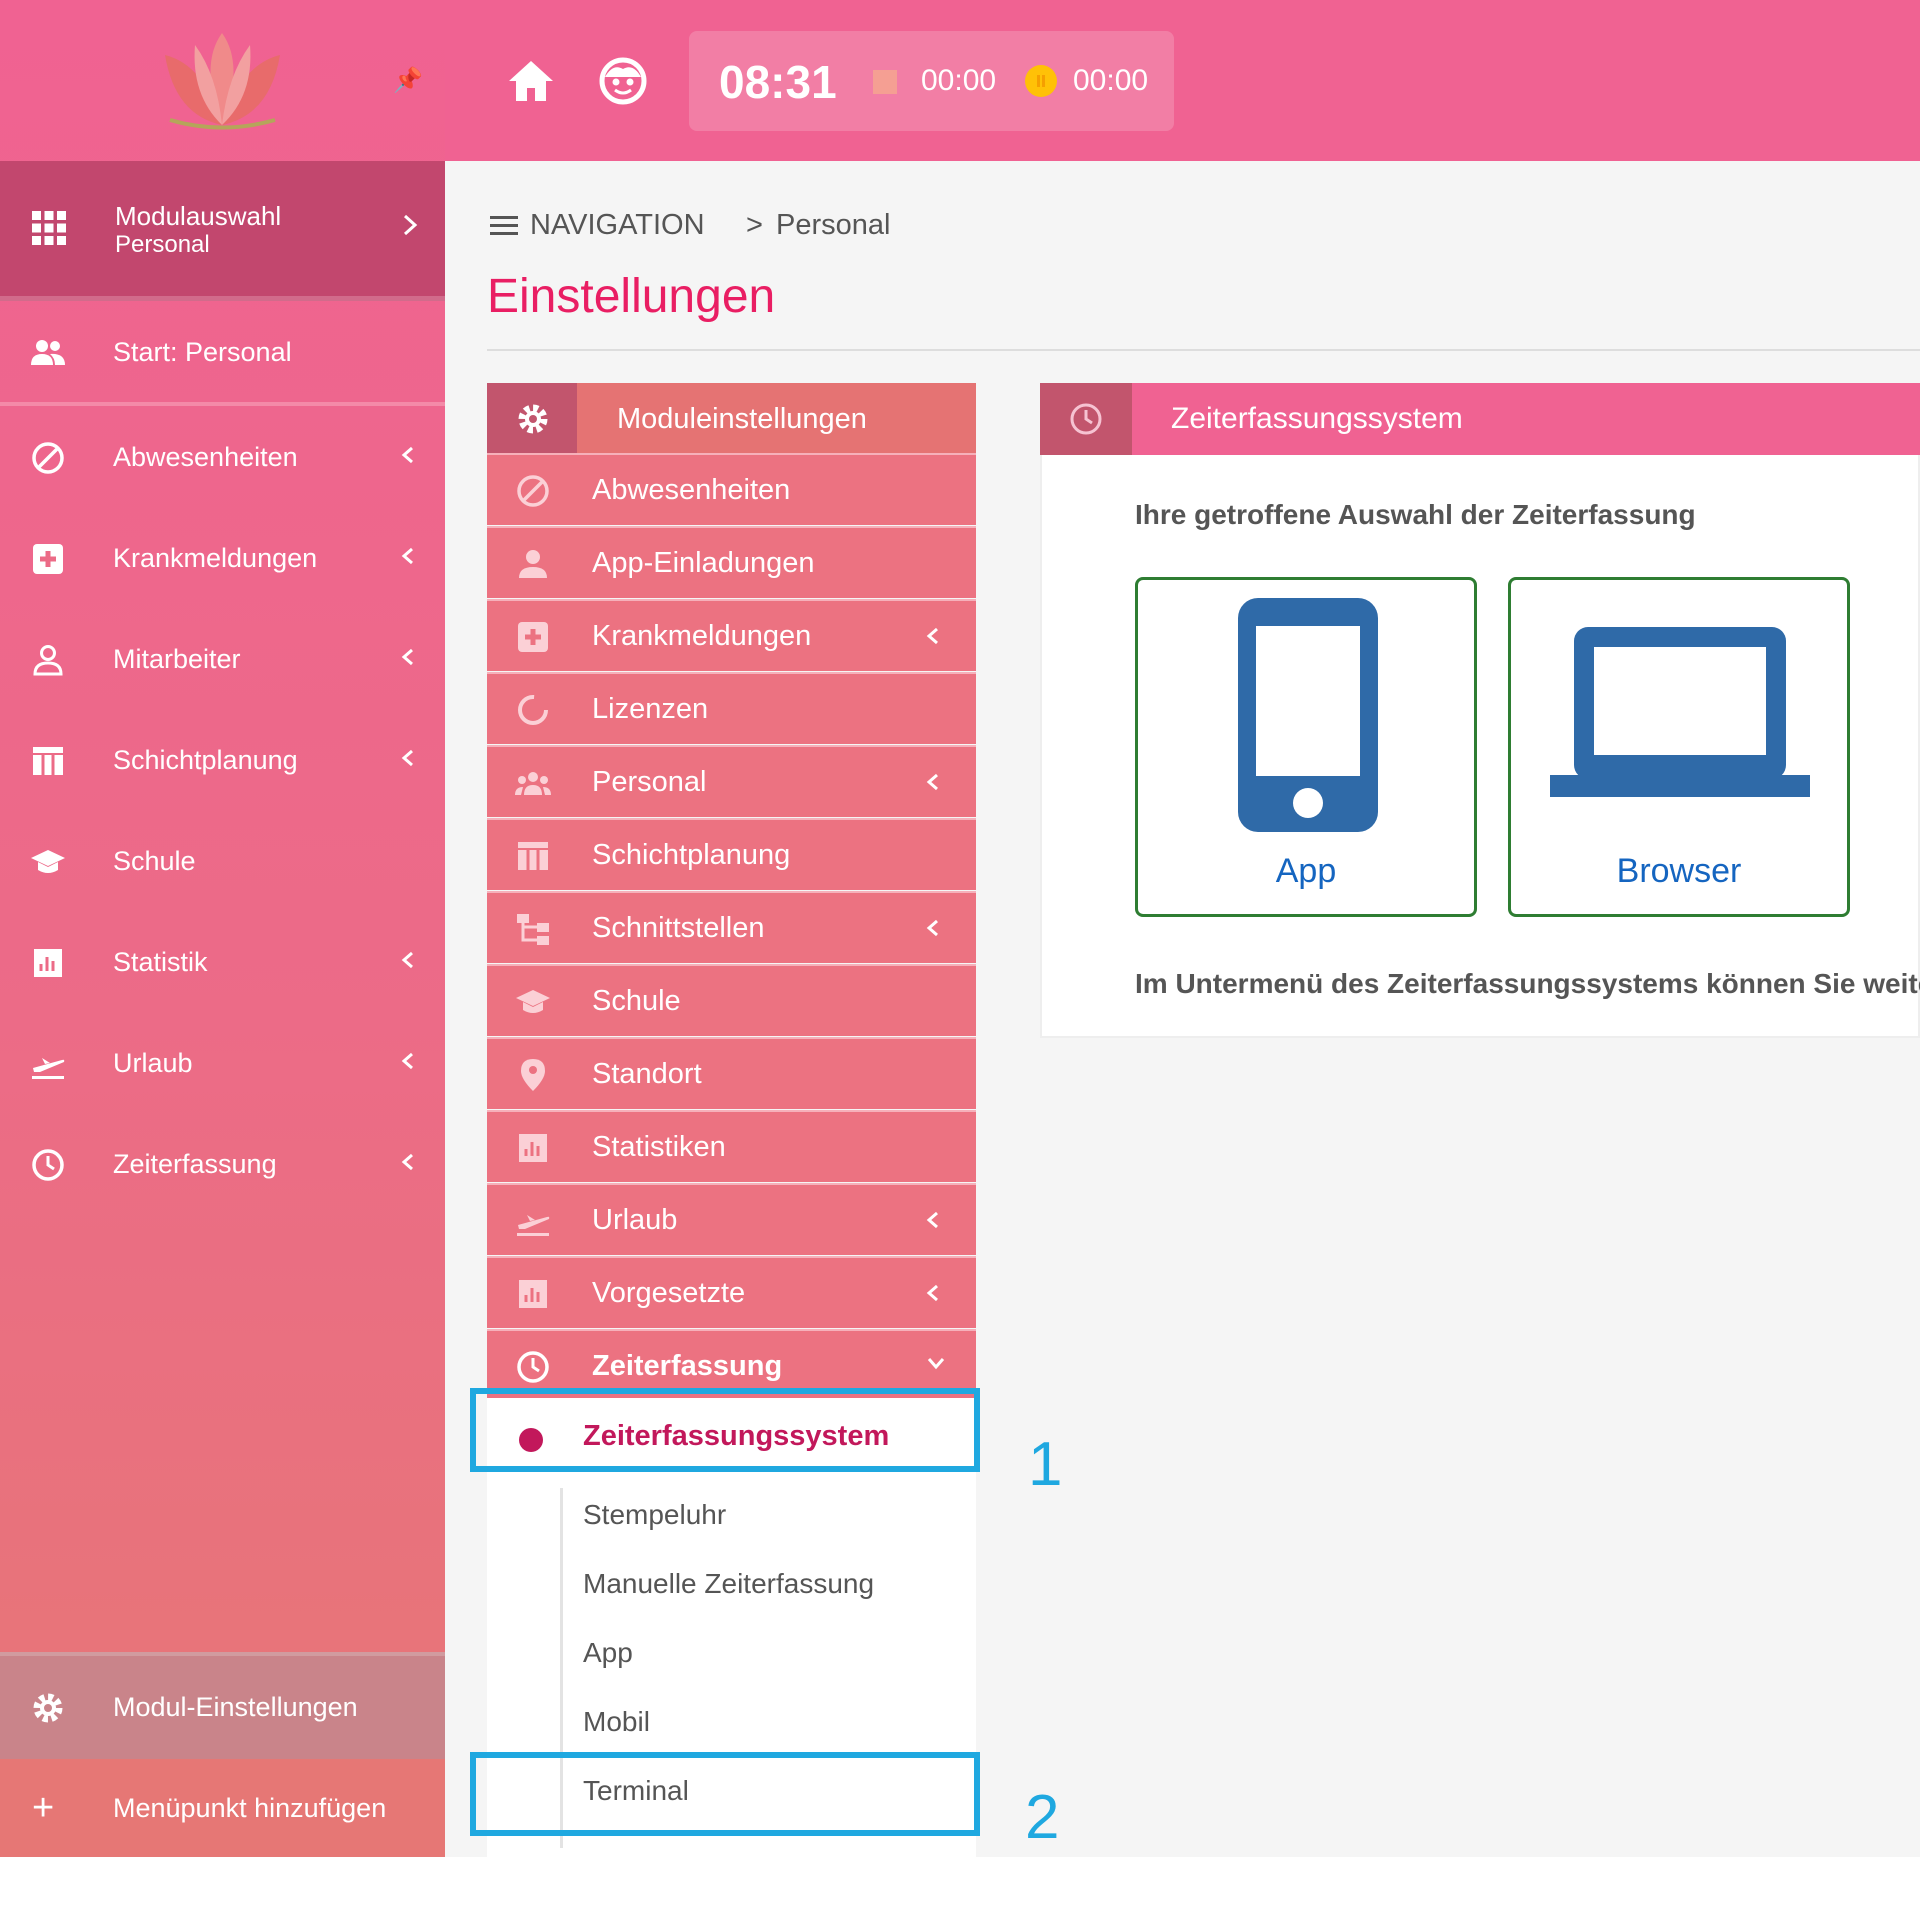 Image resolution: width=1920 pixels, height=1907 pixels. I want to click on block-icon, so click(533, 491).